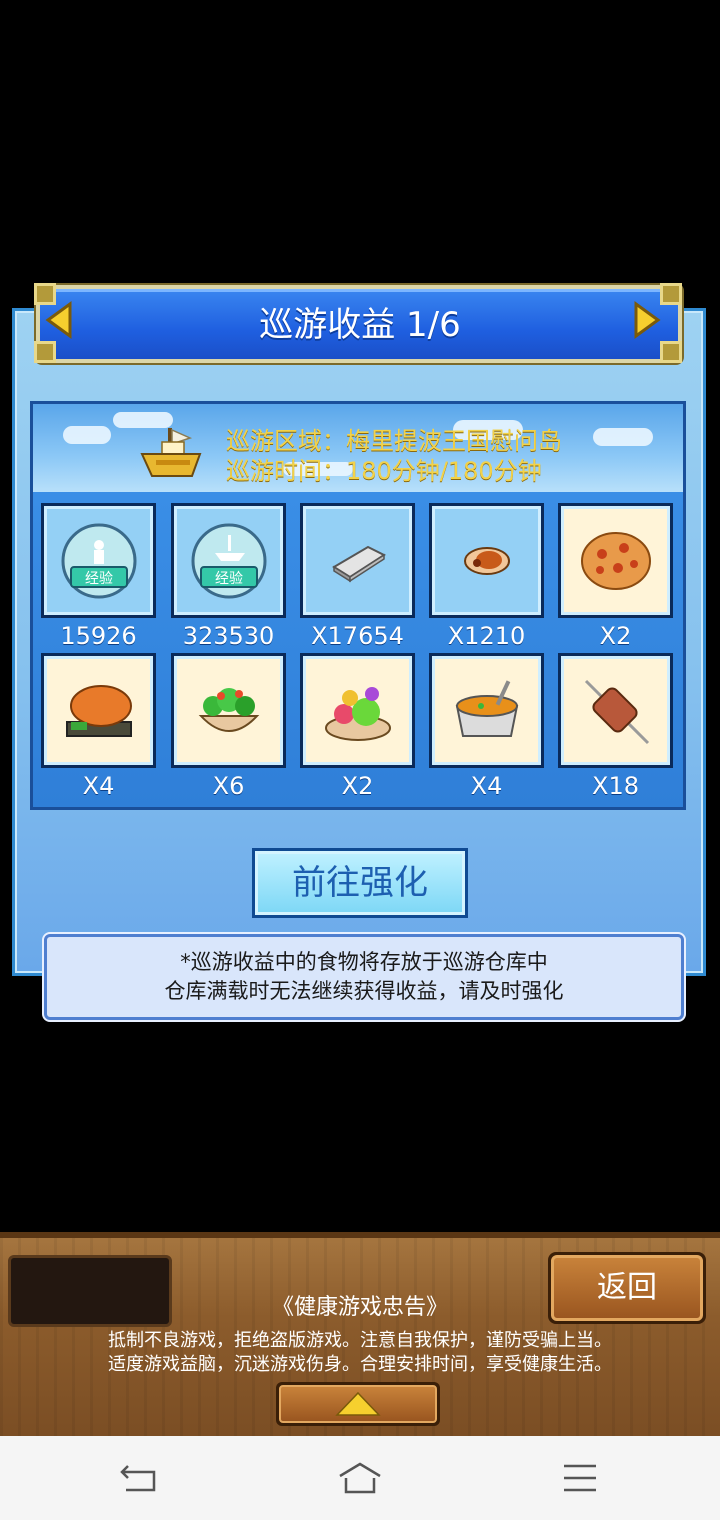  I want to click on exp-orb-person-icon: 经验, so click(98, 560).